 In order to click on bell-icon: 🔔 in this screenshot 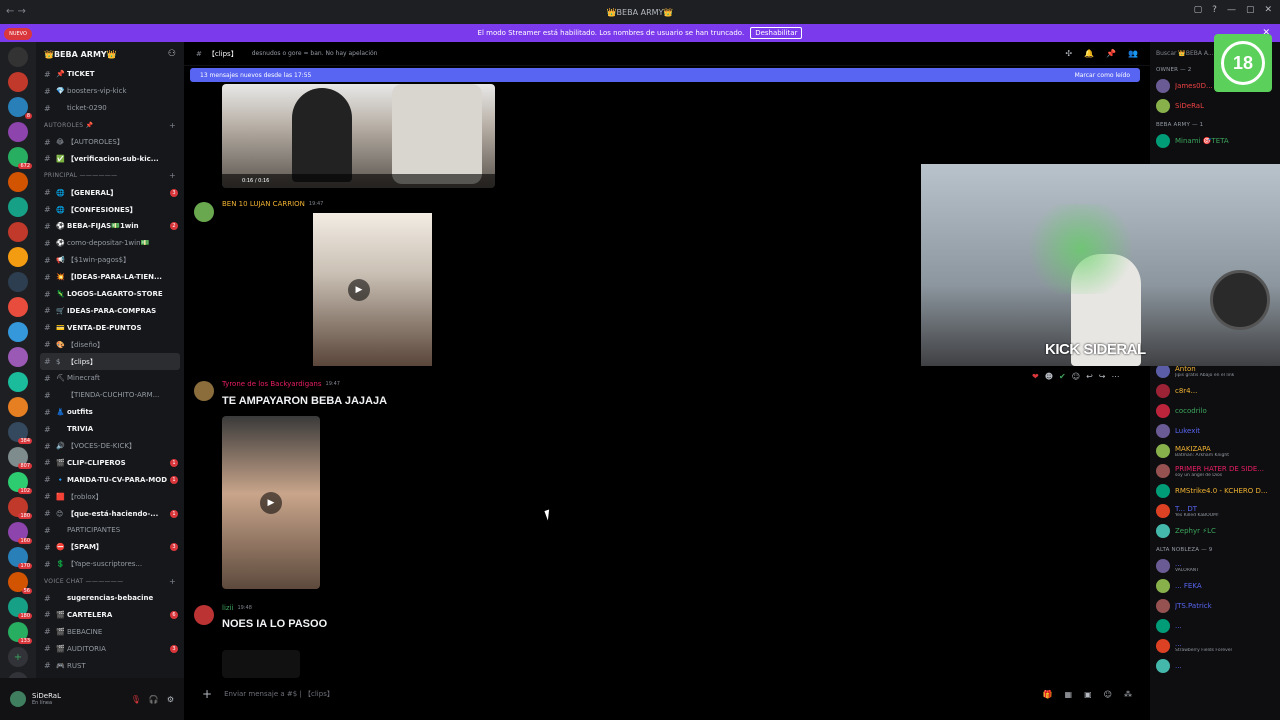, I will do `click(1089, 53)`.